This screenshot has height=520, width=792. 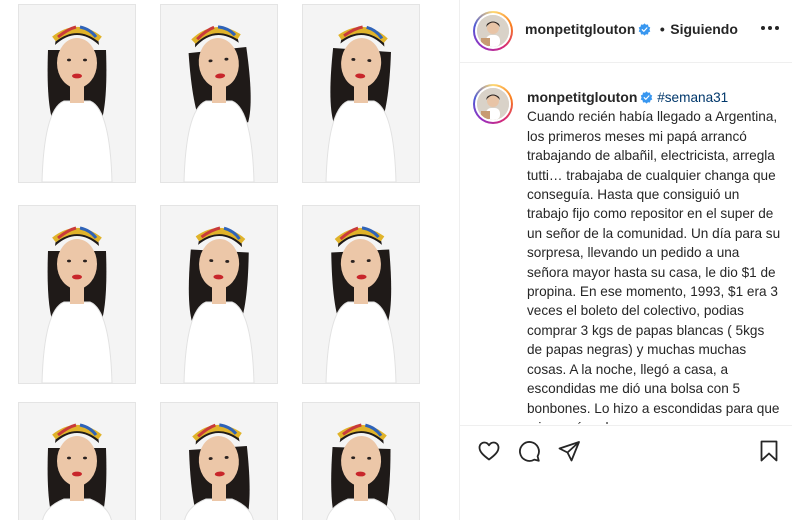 I want to click on paper-plane-icon, so click(x=569, y=451).